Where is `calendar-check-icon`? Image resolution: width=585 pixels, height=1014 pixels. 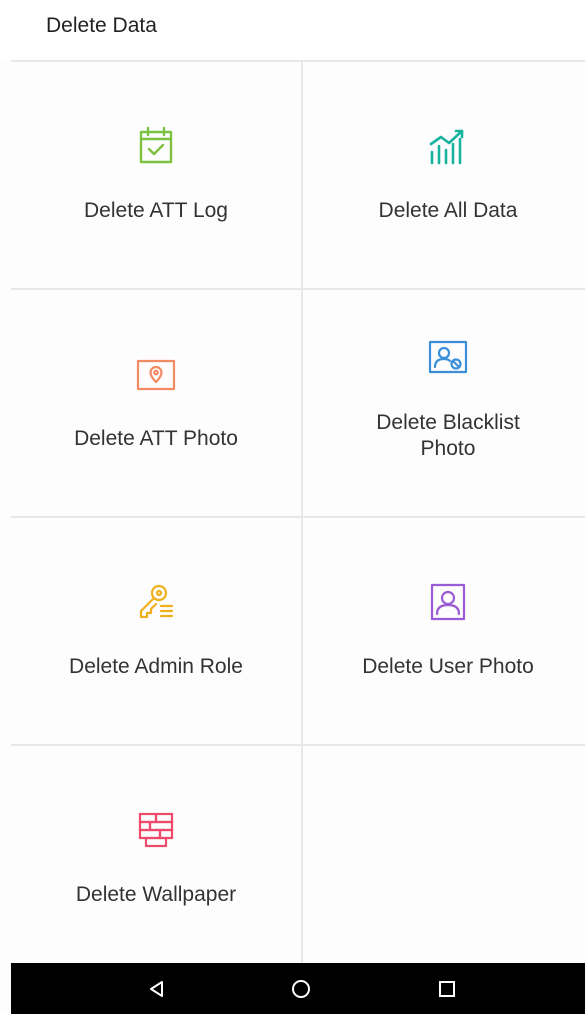
calendar-check-icon is located at coordinates (156, 146).